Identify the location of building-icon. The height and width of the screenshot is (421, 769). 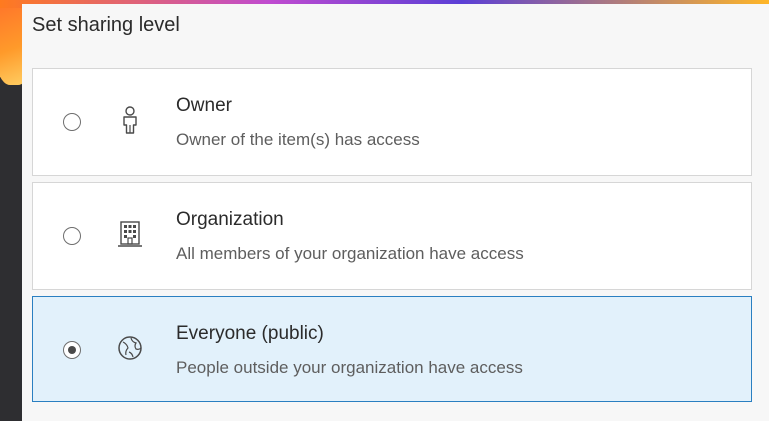
(130, 234).